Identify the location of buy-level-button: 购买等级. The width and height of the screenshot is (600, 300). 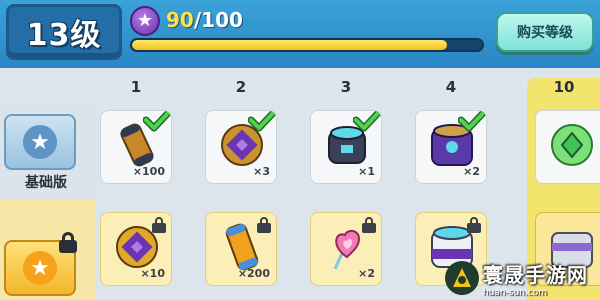
(545, 32).